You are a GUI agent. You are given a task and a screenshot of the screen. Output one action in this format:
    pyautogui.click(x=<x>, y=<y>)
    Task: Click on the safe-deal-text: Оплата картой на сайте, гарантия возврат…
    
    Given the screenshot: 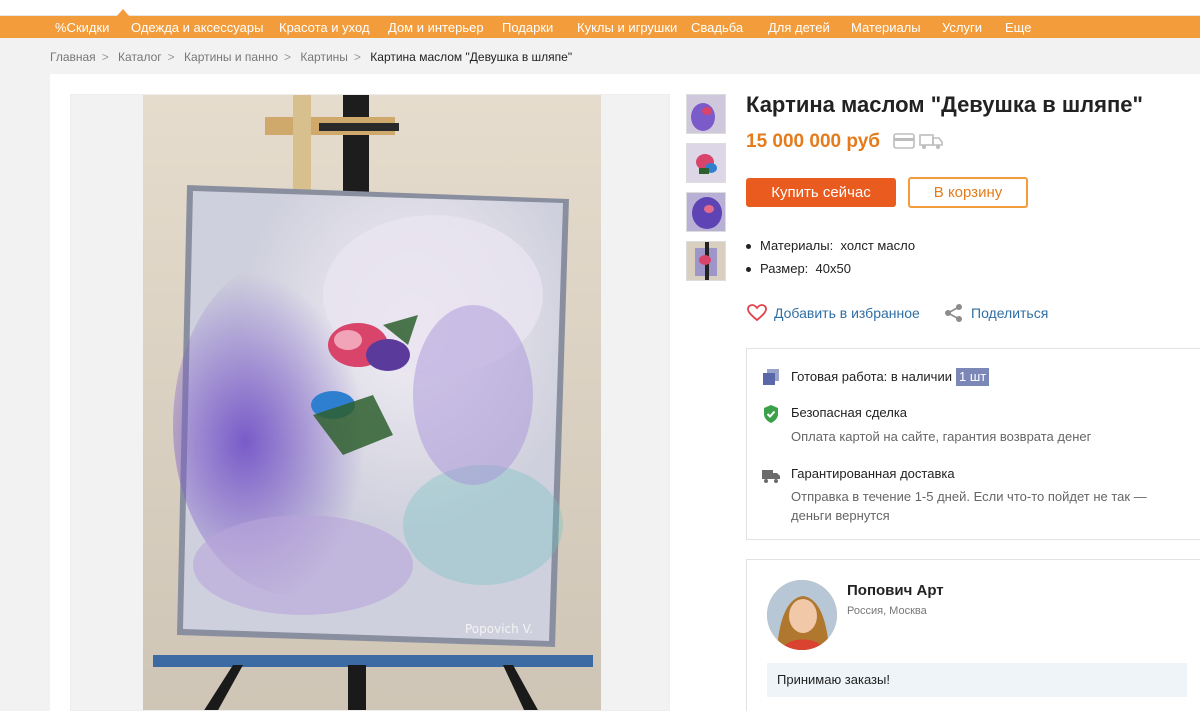 What is the action you would take?
    pyautogui.click(x=941, y=436)
    